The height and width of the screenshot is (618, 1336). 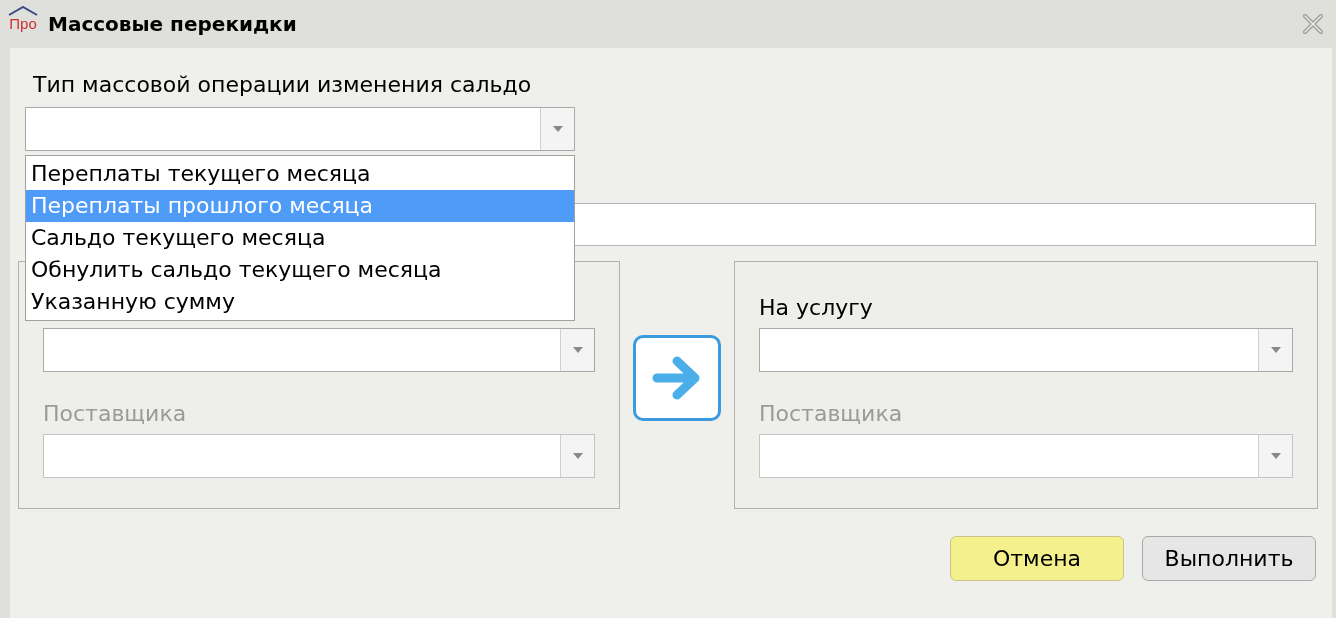 I want to click on dropdown-option: Указанную сумму, so click(x=300, y=302).